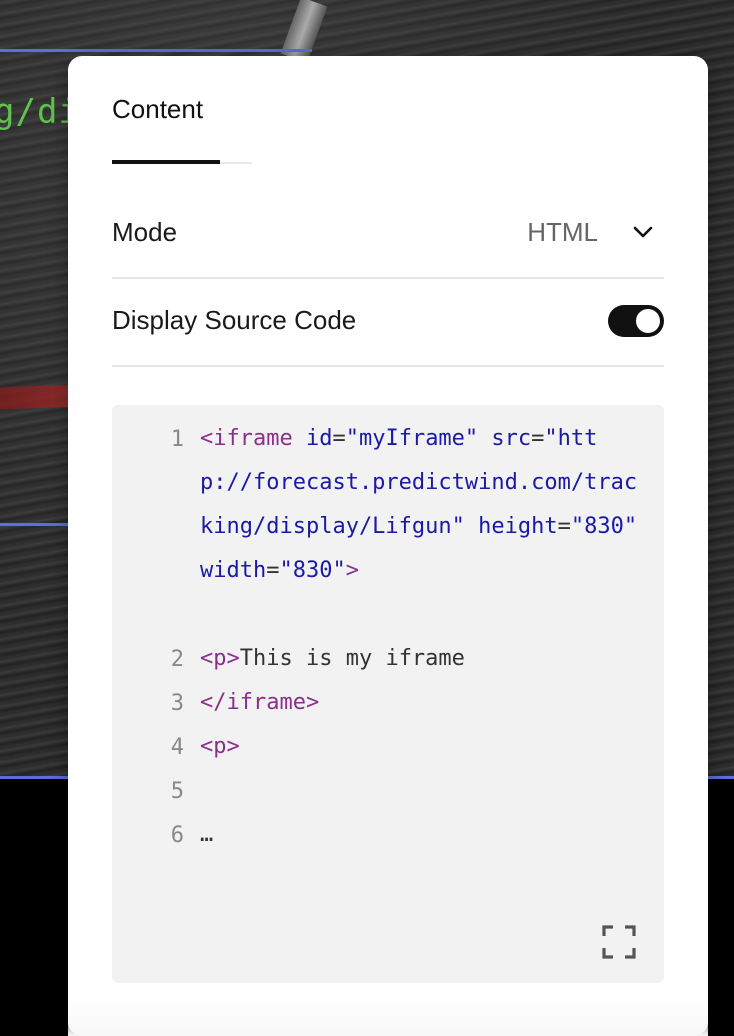 The width and height of the screenshot is (734, 1036). Describe the element at coordinates (246, 438) in the screenshot. I see `code-tag: <iframe` at that location.